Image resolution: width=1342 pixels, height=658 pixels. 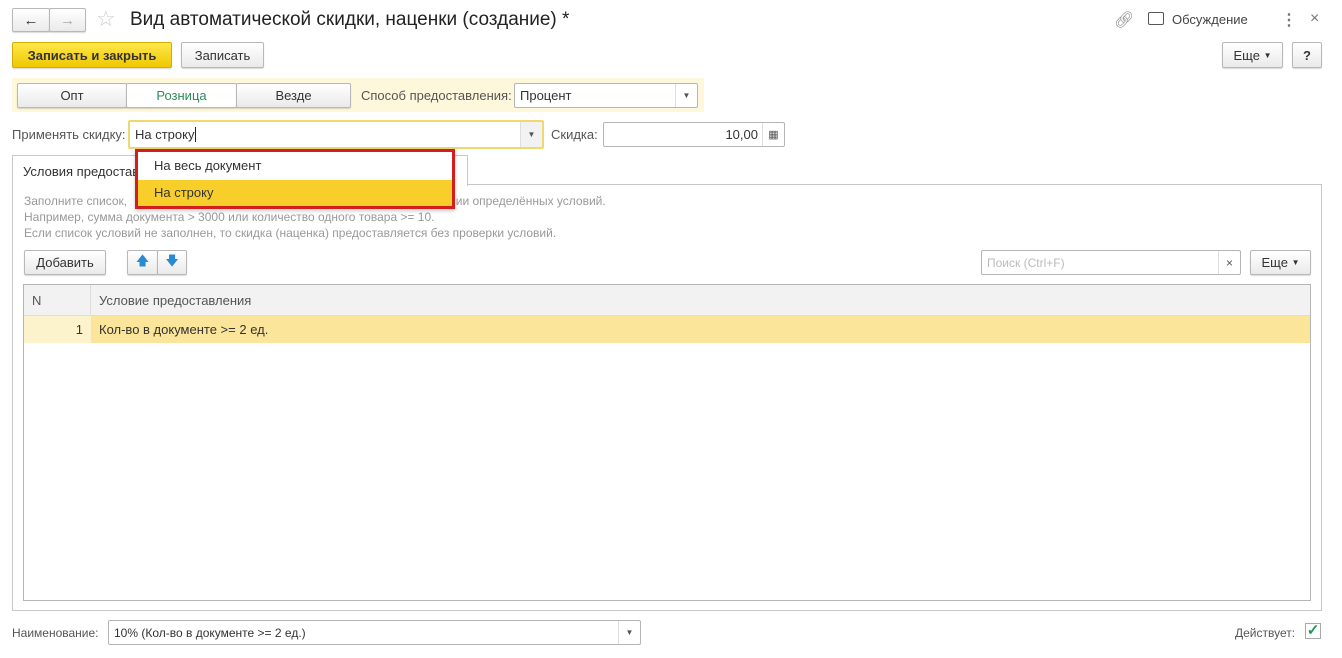 What do you see at coordinates (72, 95) in the screenshot?
I see `segment-opt: Опт` at bounding box center [72, 95].